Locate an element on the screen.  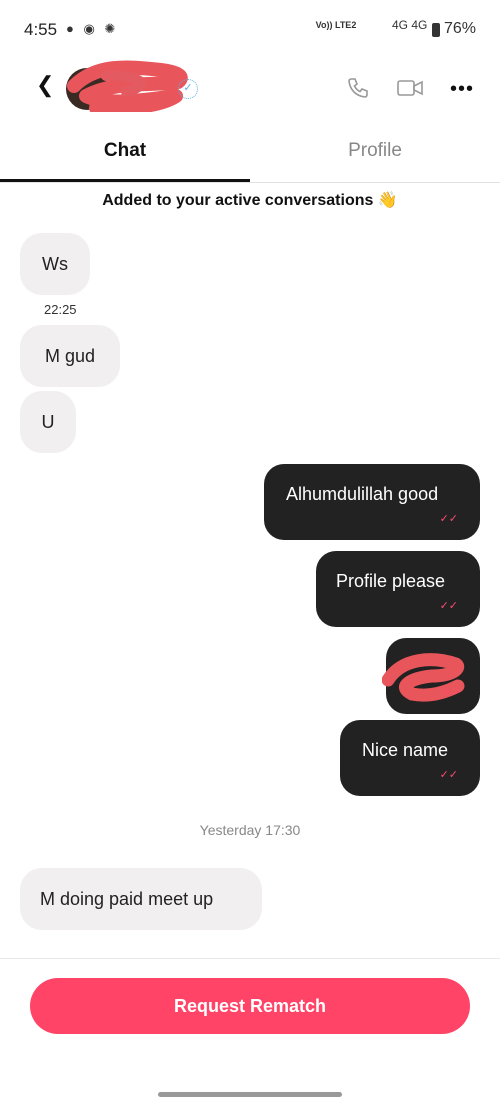
message-text: Alhumdulillah good is located at coordinates (362, 494).